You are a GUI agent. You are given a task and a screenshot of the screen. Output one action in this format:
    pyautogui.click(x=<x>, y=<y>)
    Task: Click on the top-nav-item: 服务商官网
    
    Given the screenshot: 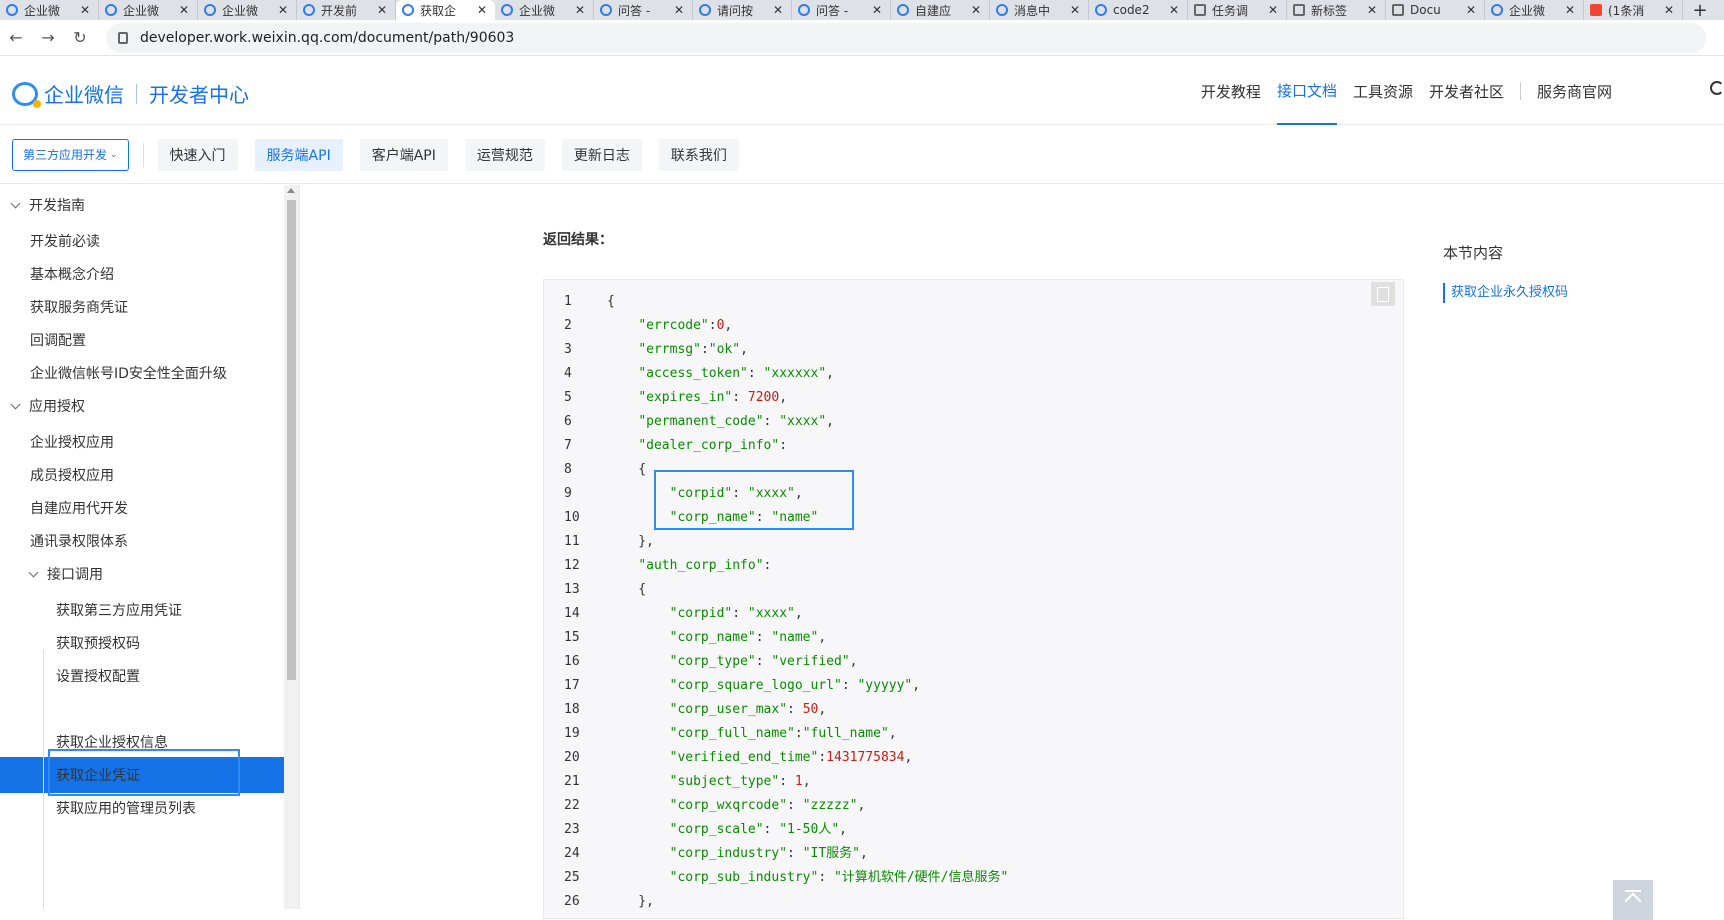 What is the action you would take?
    pyautogui.click(x=1574, y=91)
    